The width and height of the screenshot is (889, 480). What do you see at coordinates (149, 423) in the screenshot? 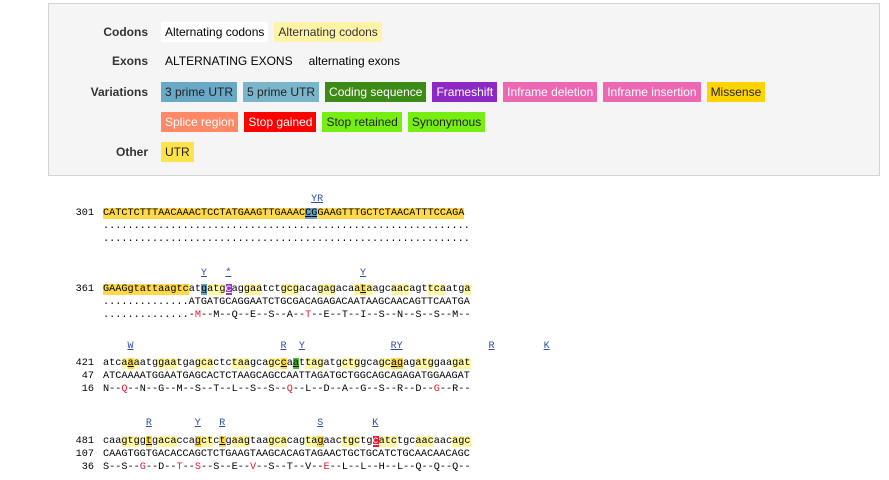
I see `variant-link-r-b4-0: R` at bounding box center [149, 423].